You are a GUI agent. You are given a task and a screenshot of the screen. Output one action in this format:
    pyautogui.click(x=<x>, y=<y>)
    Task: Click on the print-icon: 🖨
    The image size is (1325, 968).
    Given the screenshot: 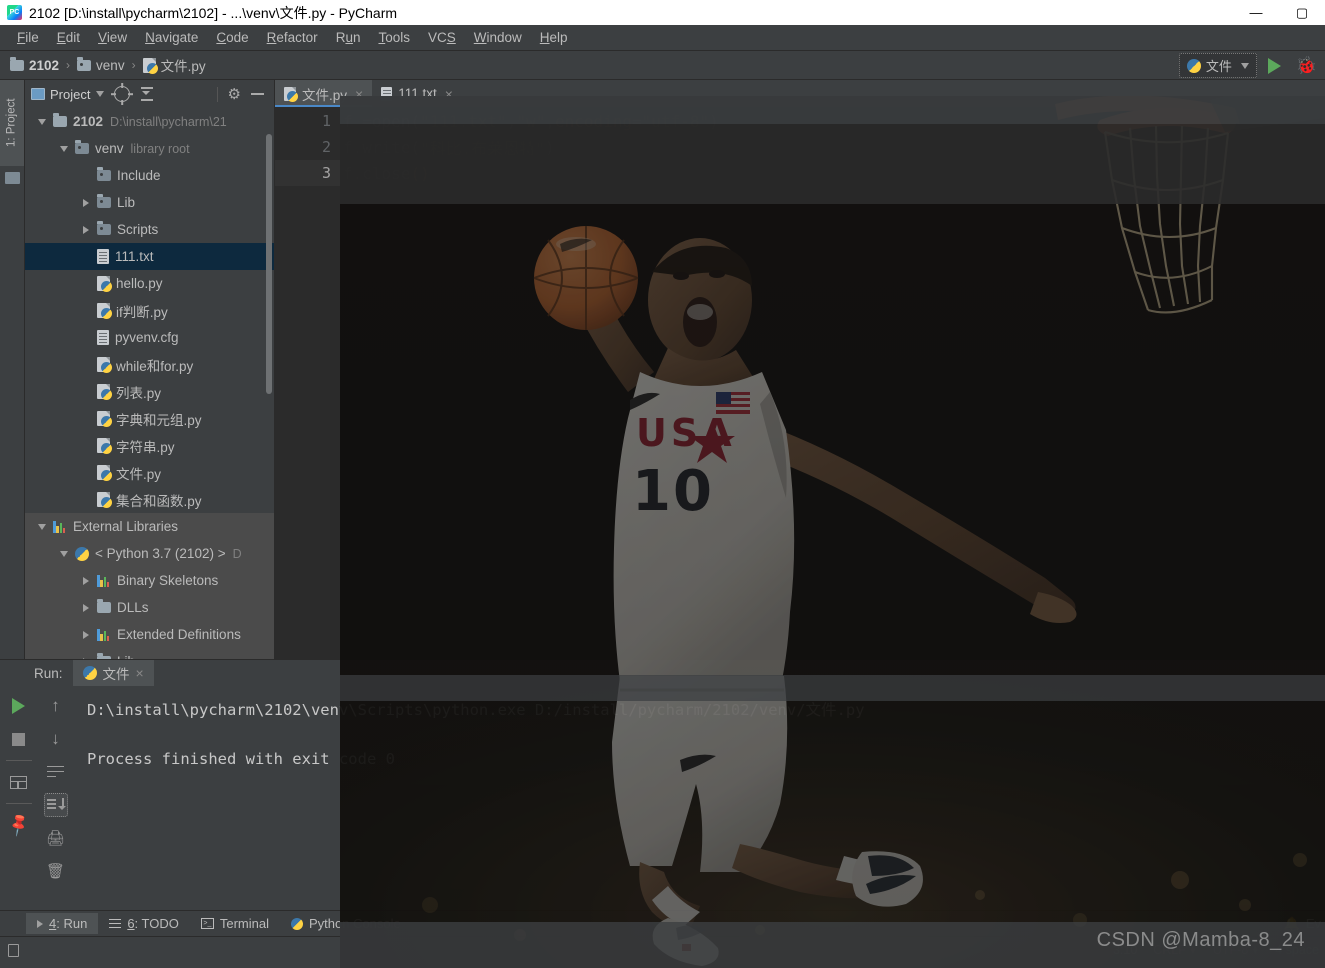 What is the action you would take?
    pyautogui.click(x=56, y=838)
    